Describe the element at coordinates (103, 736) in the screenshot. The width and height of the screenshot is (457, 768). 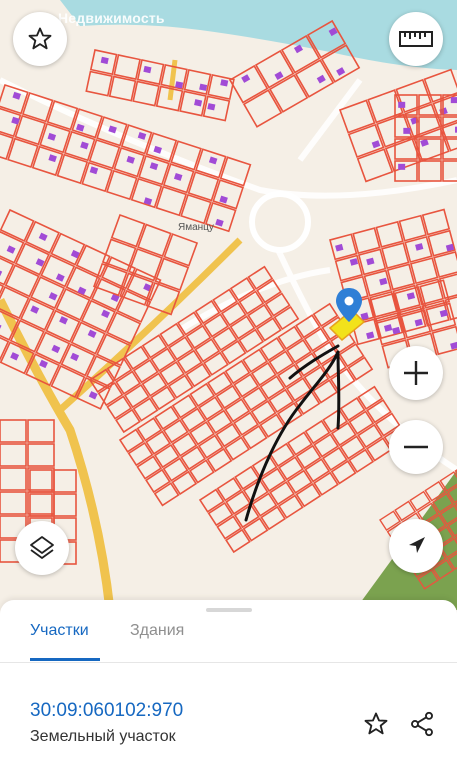
I see `parcel-type: Земельный участок` at that location.